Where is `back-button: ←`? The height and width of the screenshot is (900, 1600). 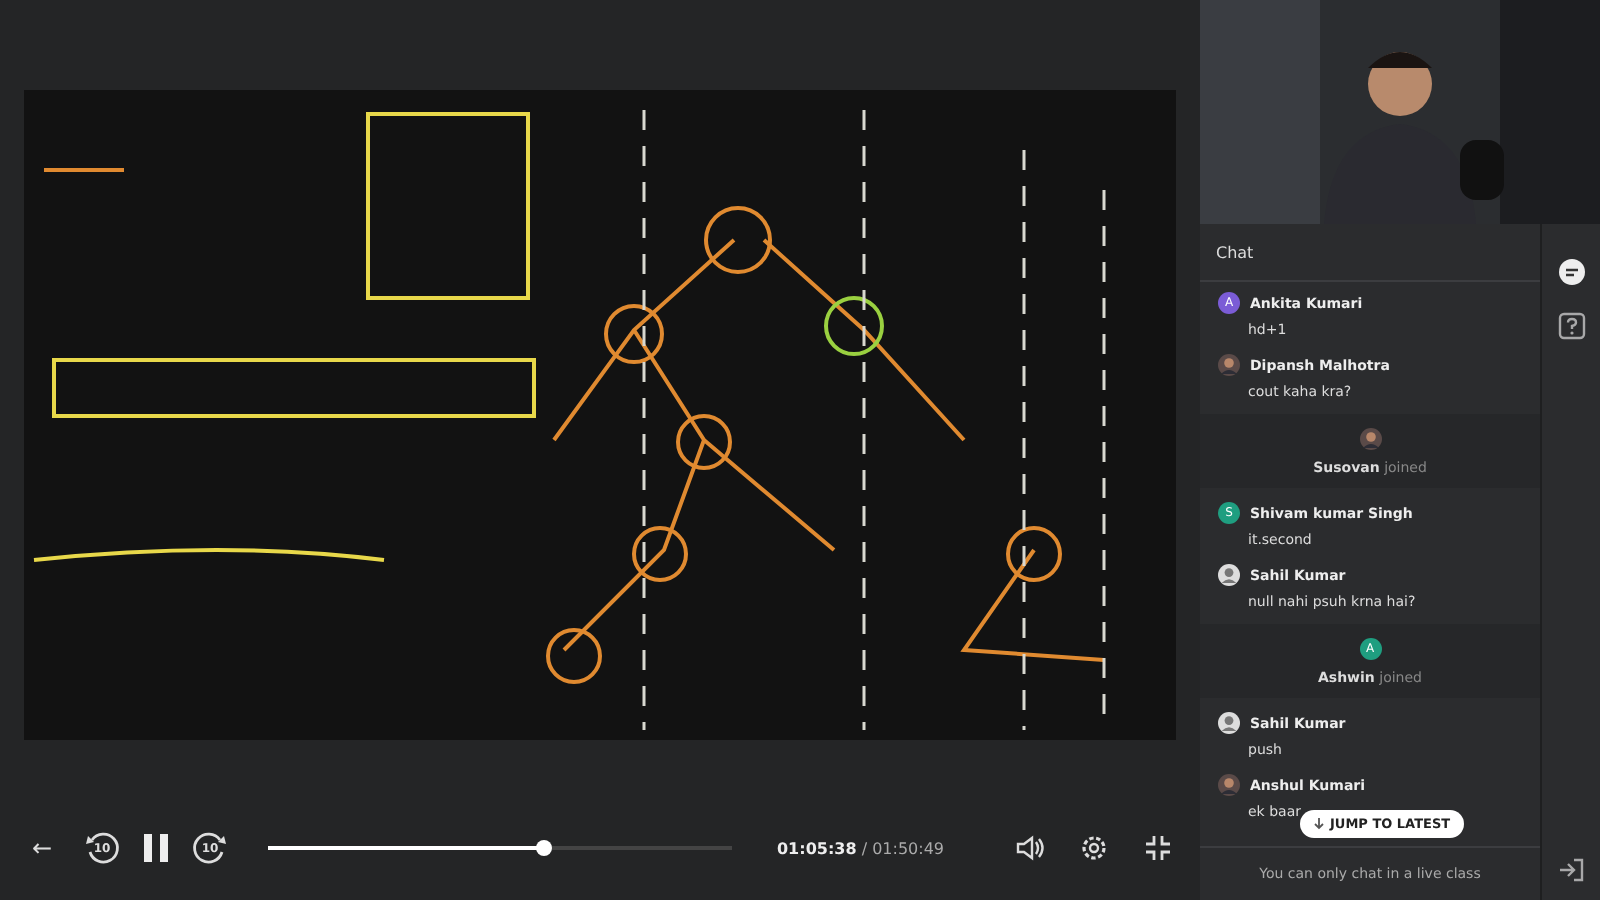 back-button: ← is located at coordinates (42, 848).